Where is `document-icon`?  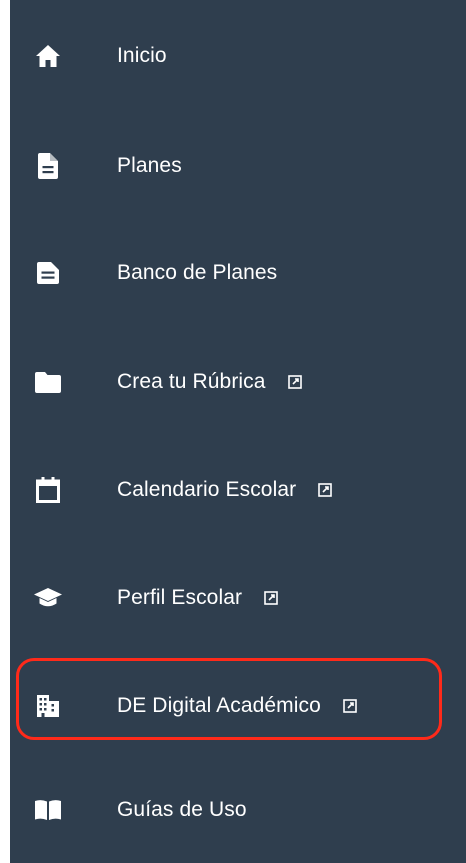 document-icon is located at coordinates (48, 166).